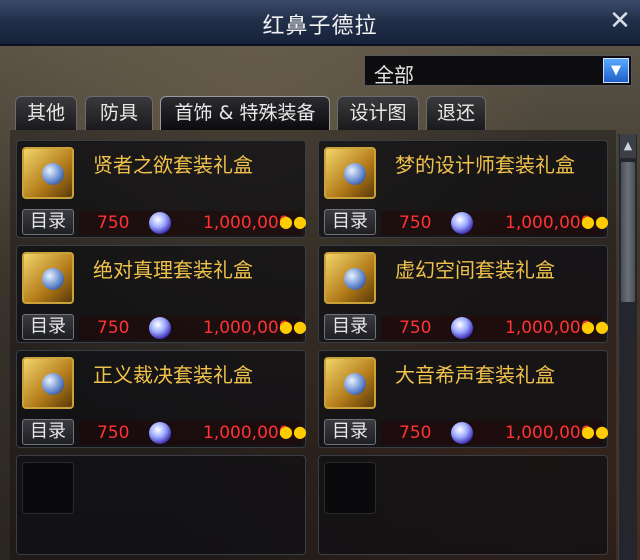 The image size is (640, 560). Describe the element at coordinates (628, 232) in the screenshot. I see `scrollbar-thumb` at that location.